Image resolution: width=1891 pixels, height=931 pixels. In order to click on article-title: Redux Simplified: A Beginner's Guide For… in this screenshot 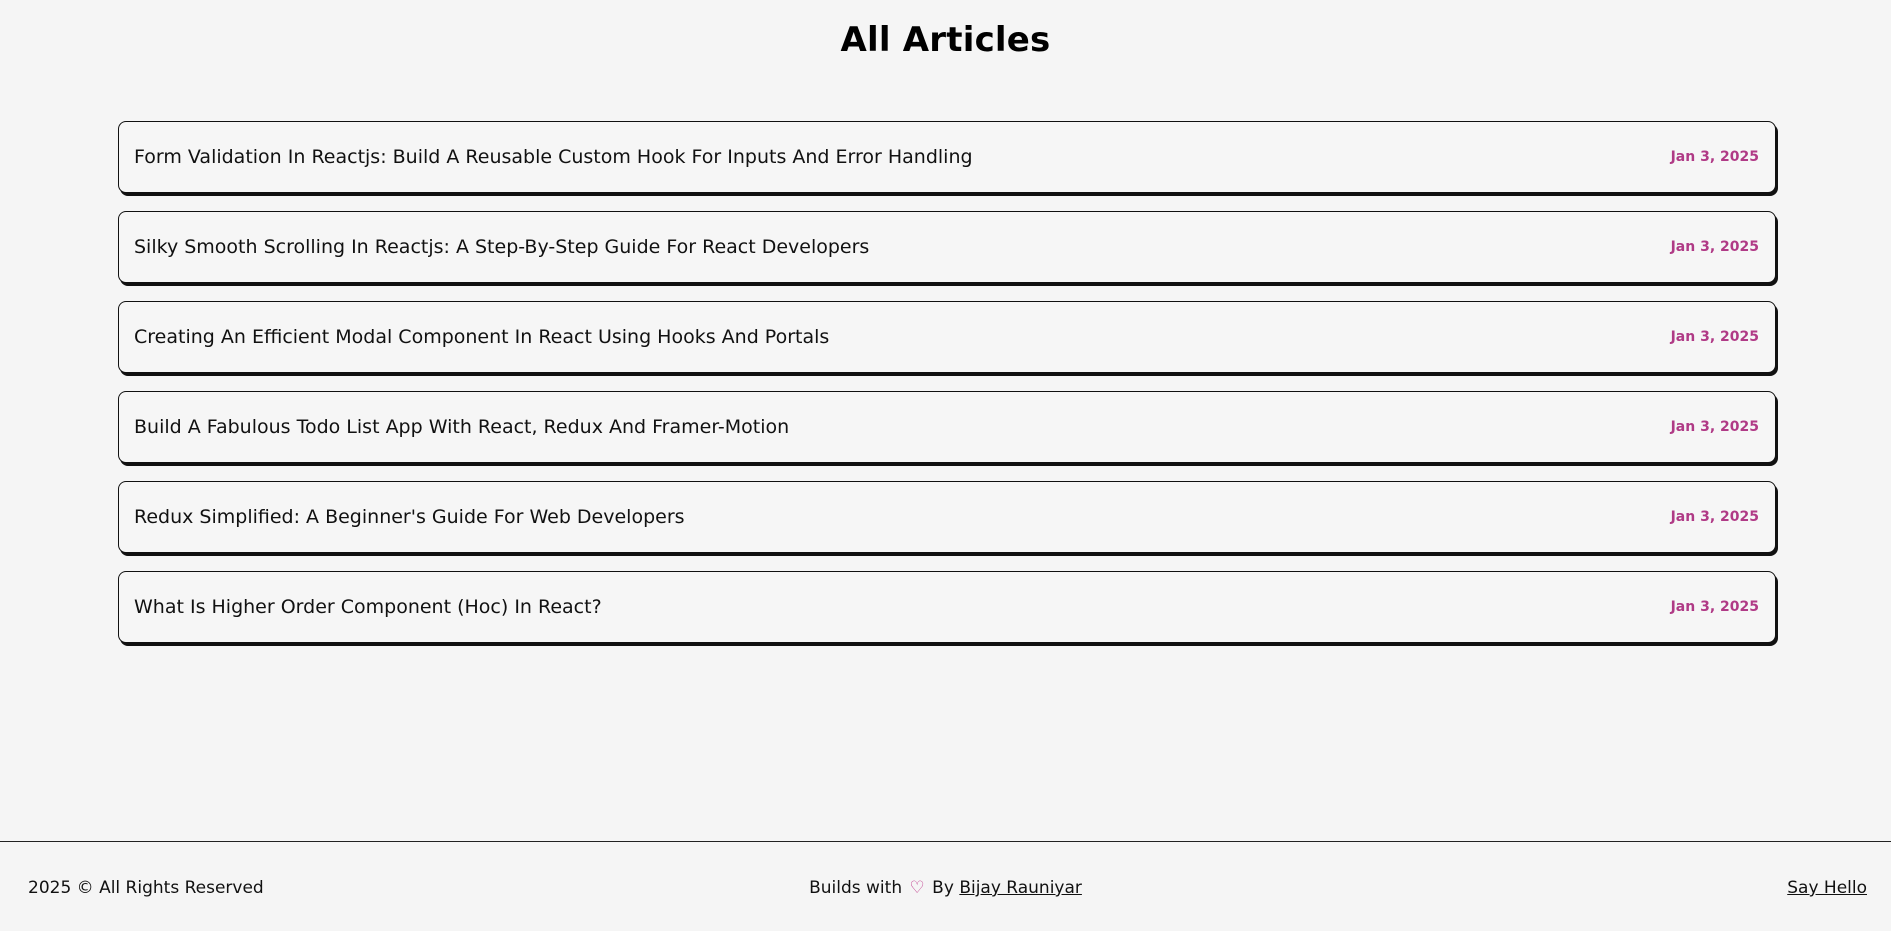, I will do `click(409, 517)`.